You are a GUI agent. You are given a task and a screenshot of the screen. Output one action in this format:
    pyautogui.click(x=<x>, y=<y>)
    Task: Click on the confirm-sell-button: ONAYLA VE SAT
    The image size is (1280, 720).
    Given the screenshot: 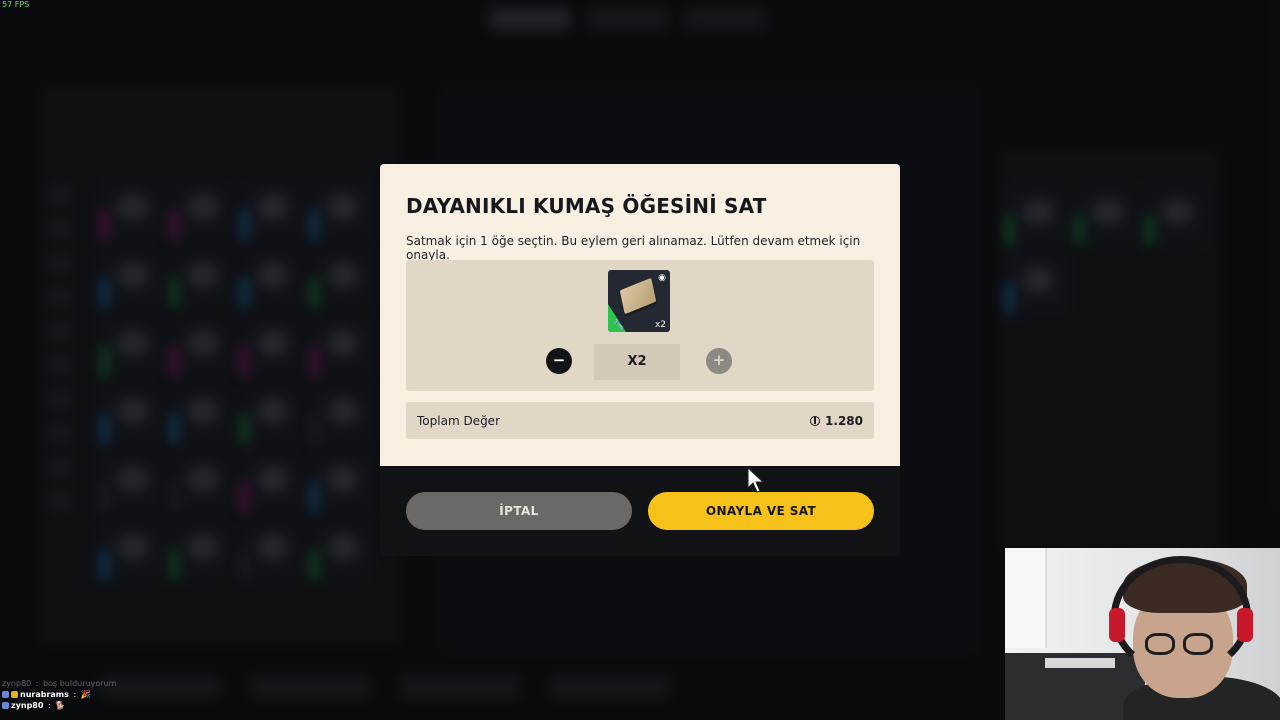 What is the action you would take?
    pyautogui.click(x=761, y=511)
    